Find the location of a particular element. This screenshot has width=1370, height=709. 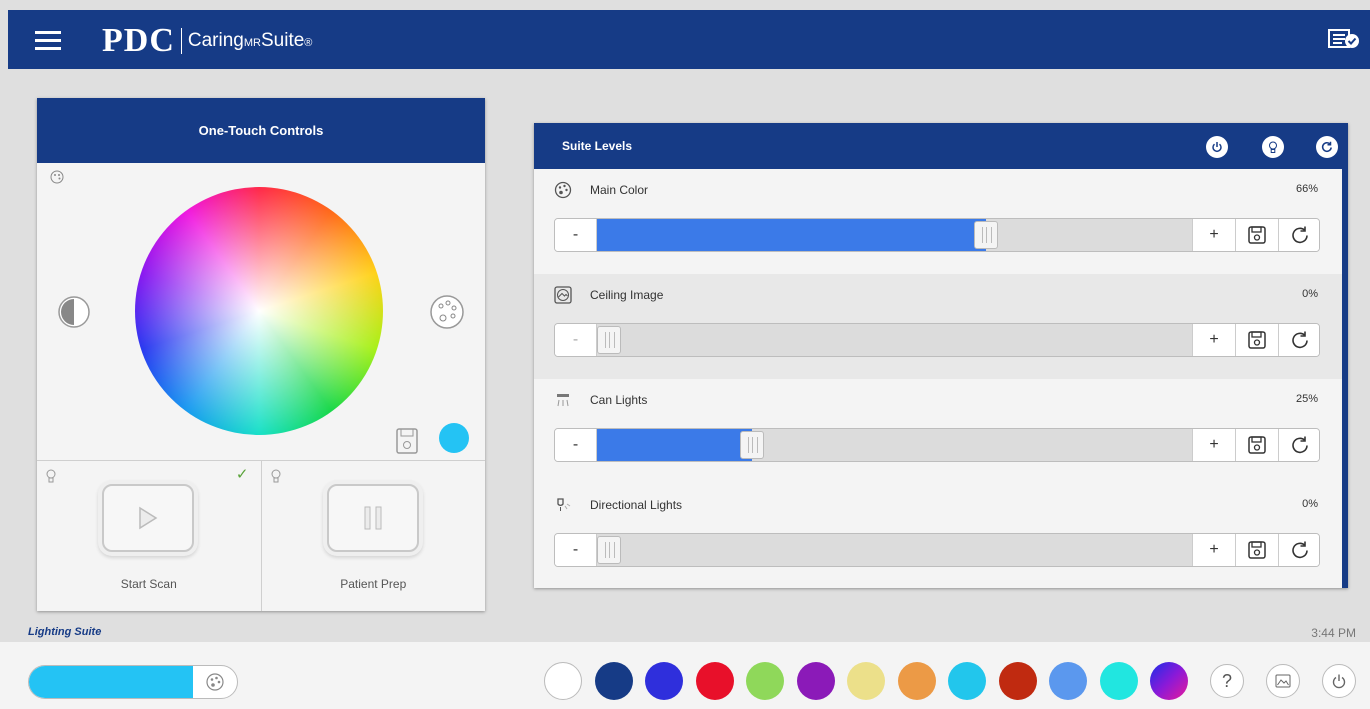

level-row-directional-lights: Directional Lights 0% - + is located at coordinates (938, 536).